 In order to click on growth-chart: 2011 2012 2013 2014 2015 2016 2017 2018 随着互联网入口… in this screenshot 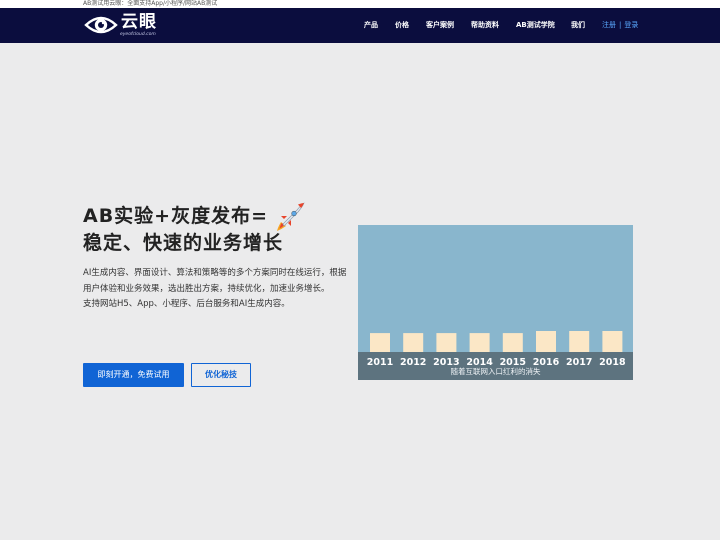, I will do `click(495, 302)`.